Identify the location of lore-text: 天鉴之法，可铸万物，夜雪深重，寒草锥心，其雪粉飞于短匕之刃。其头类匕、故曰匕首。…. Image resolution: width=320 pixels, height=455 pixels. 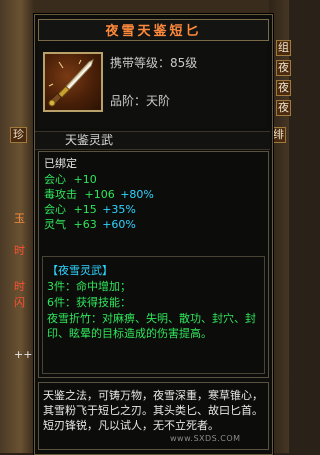
(153, 410).